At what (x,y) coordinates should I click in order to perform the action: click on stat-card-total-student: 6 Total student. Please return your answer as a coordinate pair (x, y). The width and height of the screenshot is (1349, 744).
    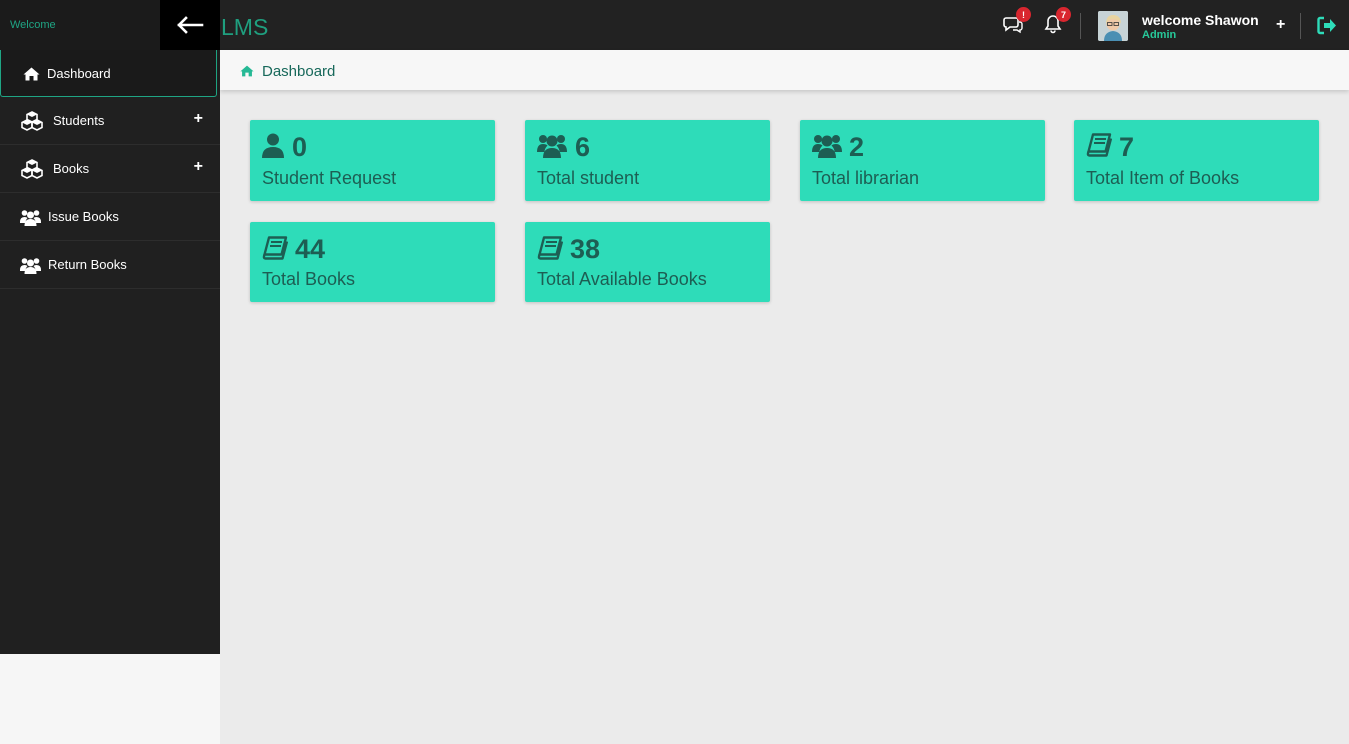
    Looking at the image, I should click on (647, 160).